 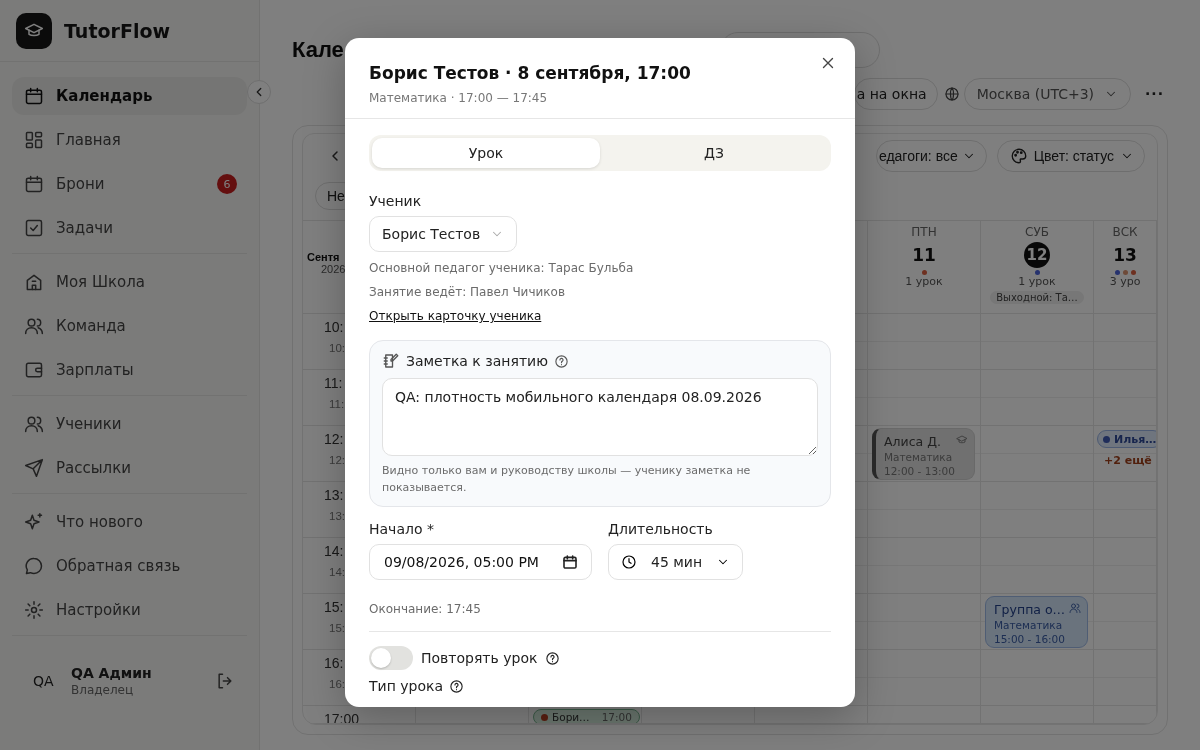 What do you see at coordinates (443, 234) in the screenshot?
I see `student-select: Борис Тестов` at bounding box center [443, 234].